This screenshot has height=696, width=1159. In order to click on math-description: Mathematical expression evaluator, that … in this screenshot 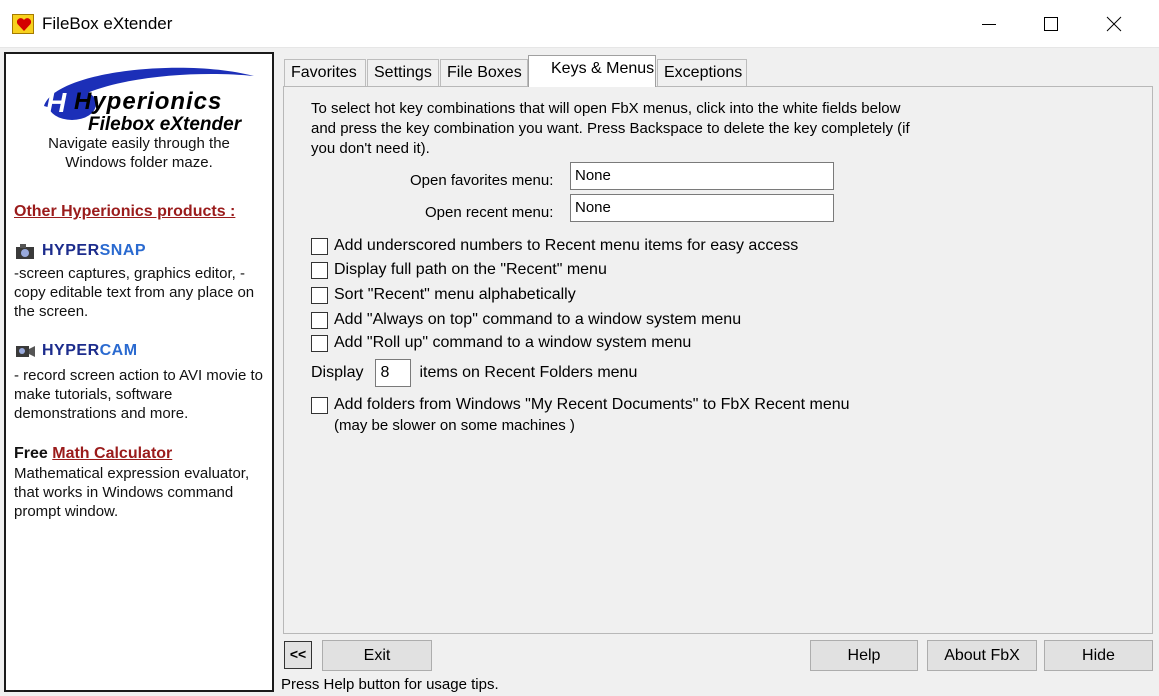, I will do `click(132, 492)`.